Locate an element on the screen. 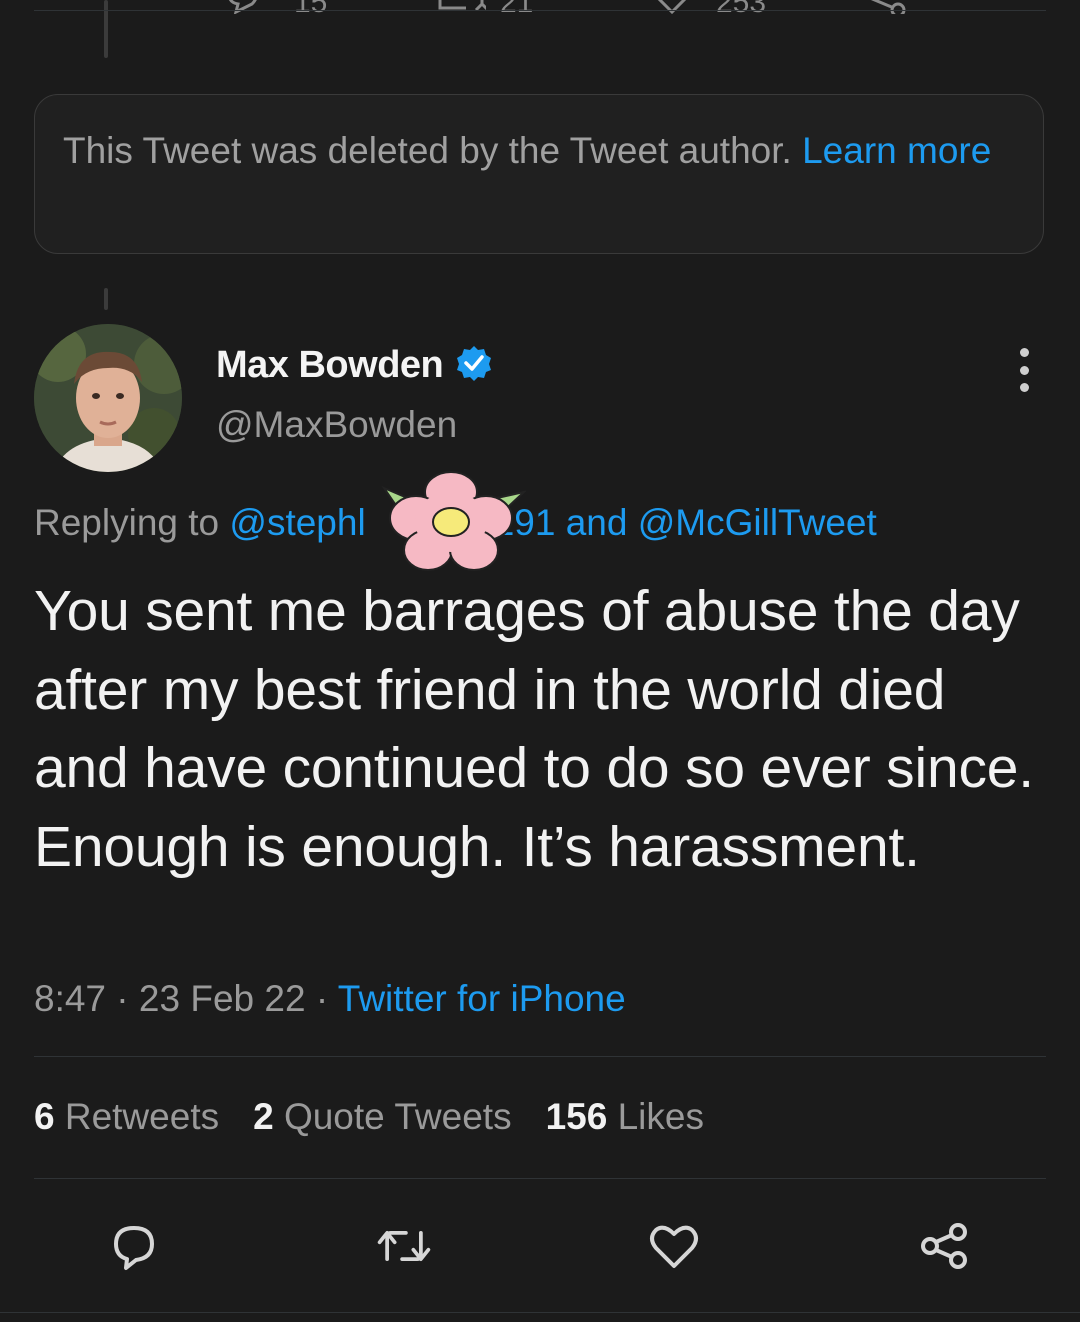 Image resolution: width=1080 pixels, height=1322 pixels. reply-icon-prev is located at coordinates (242, 7).